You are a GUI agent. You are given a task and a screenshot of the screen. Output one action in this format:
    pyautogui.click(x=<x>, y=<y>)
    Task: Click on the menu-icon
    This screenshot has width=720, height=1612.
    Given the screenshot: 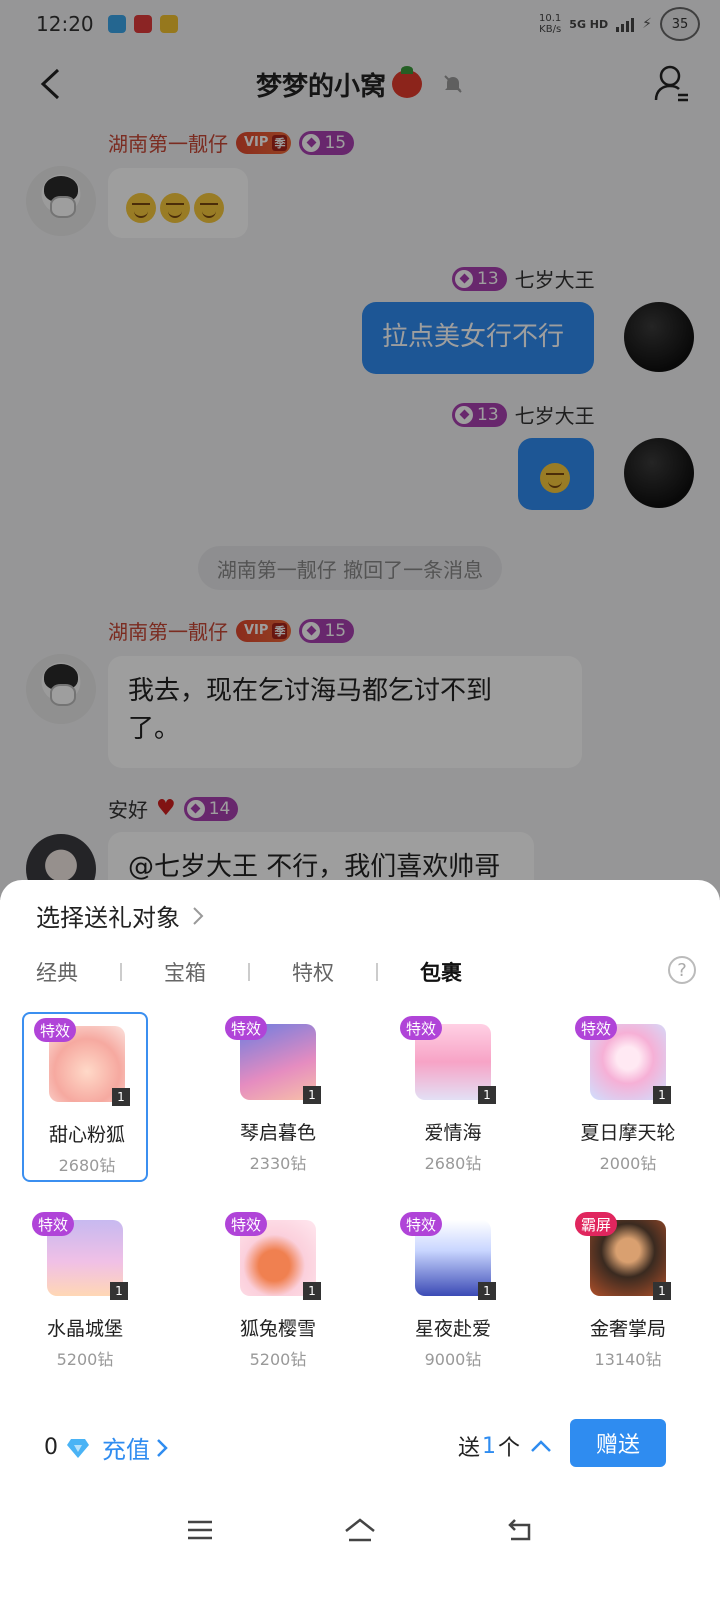 What is the action you would take?
    pyautogui.click(x=200, y=1530)
    